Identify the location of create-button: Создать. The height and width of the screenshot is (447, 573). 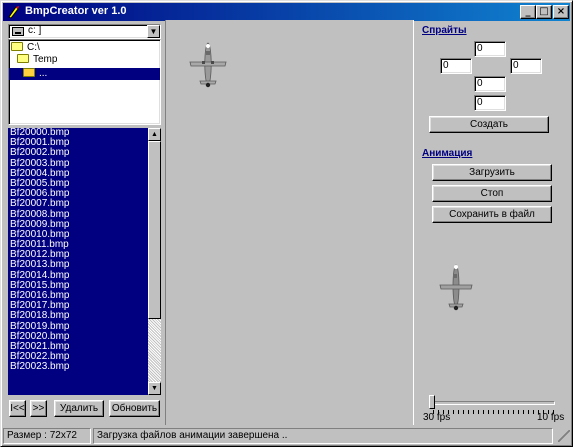
(489, 124).